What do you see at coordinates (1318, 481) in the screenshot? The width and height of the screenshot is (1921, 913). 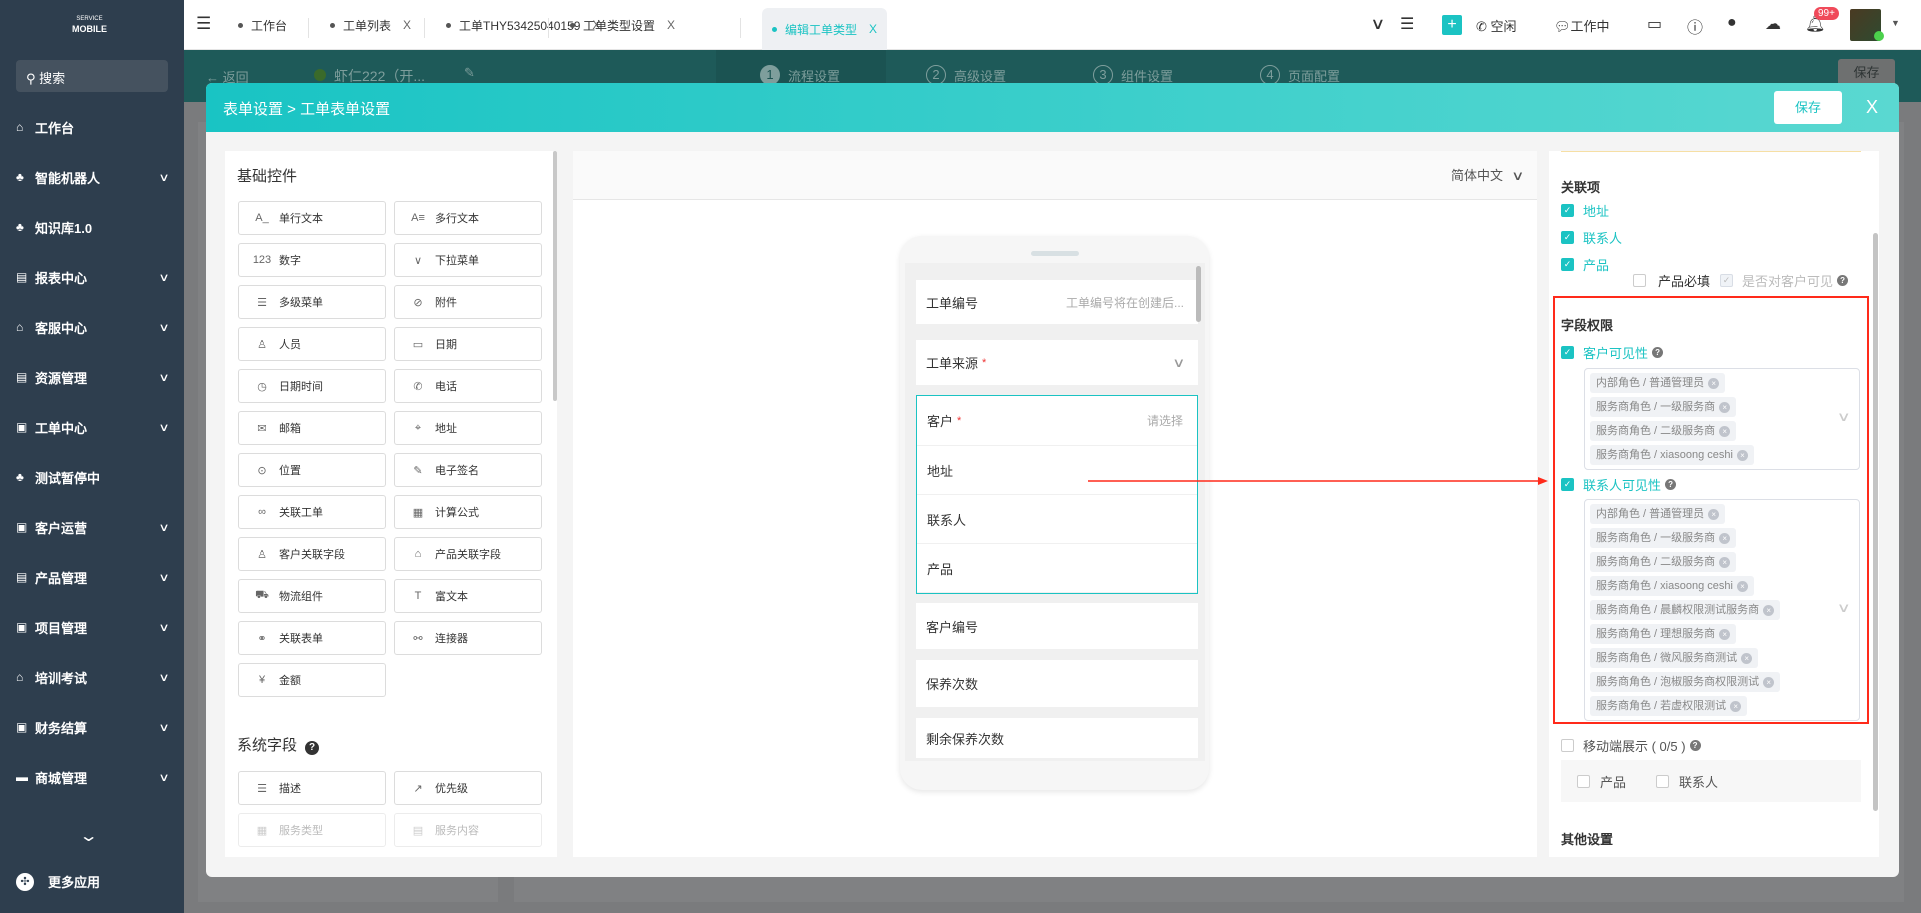 I see `annotation-arrow` at bounding box center [1318, 481].